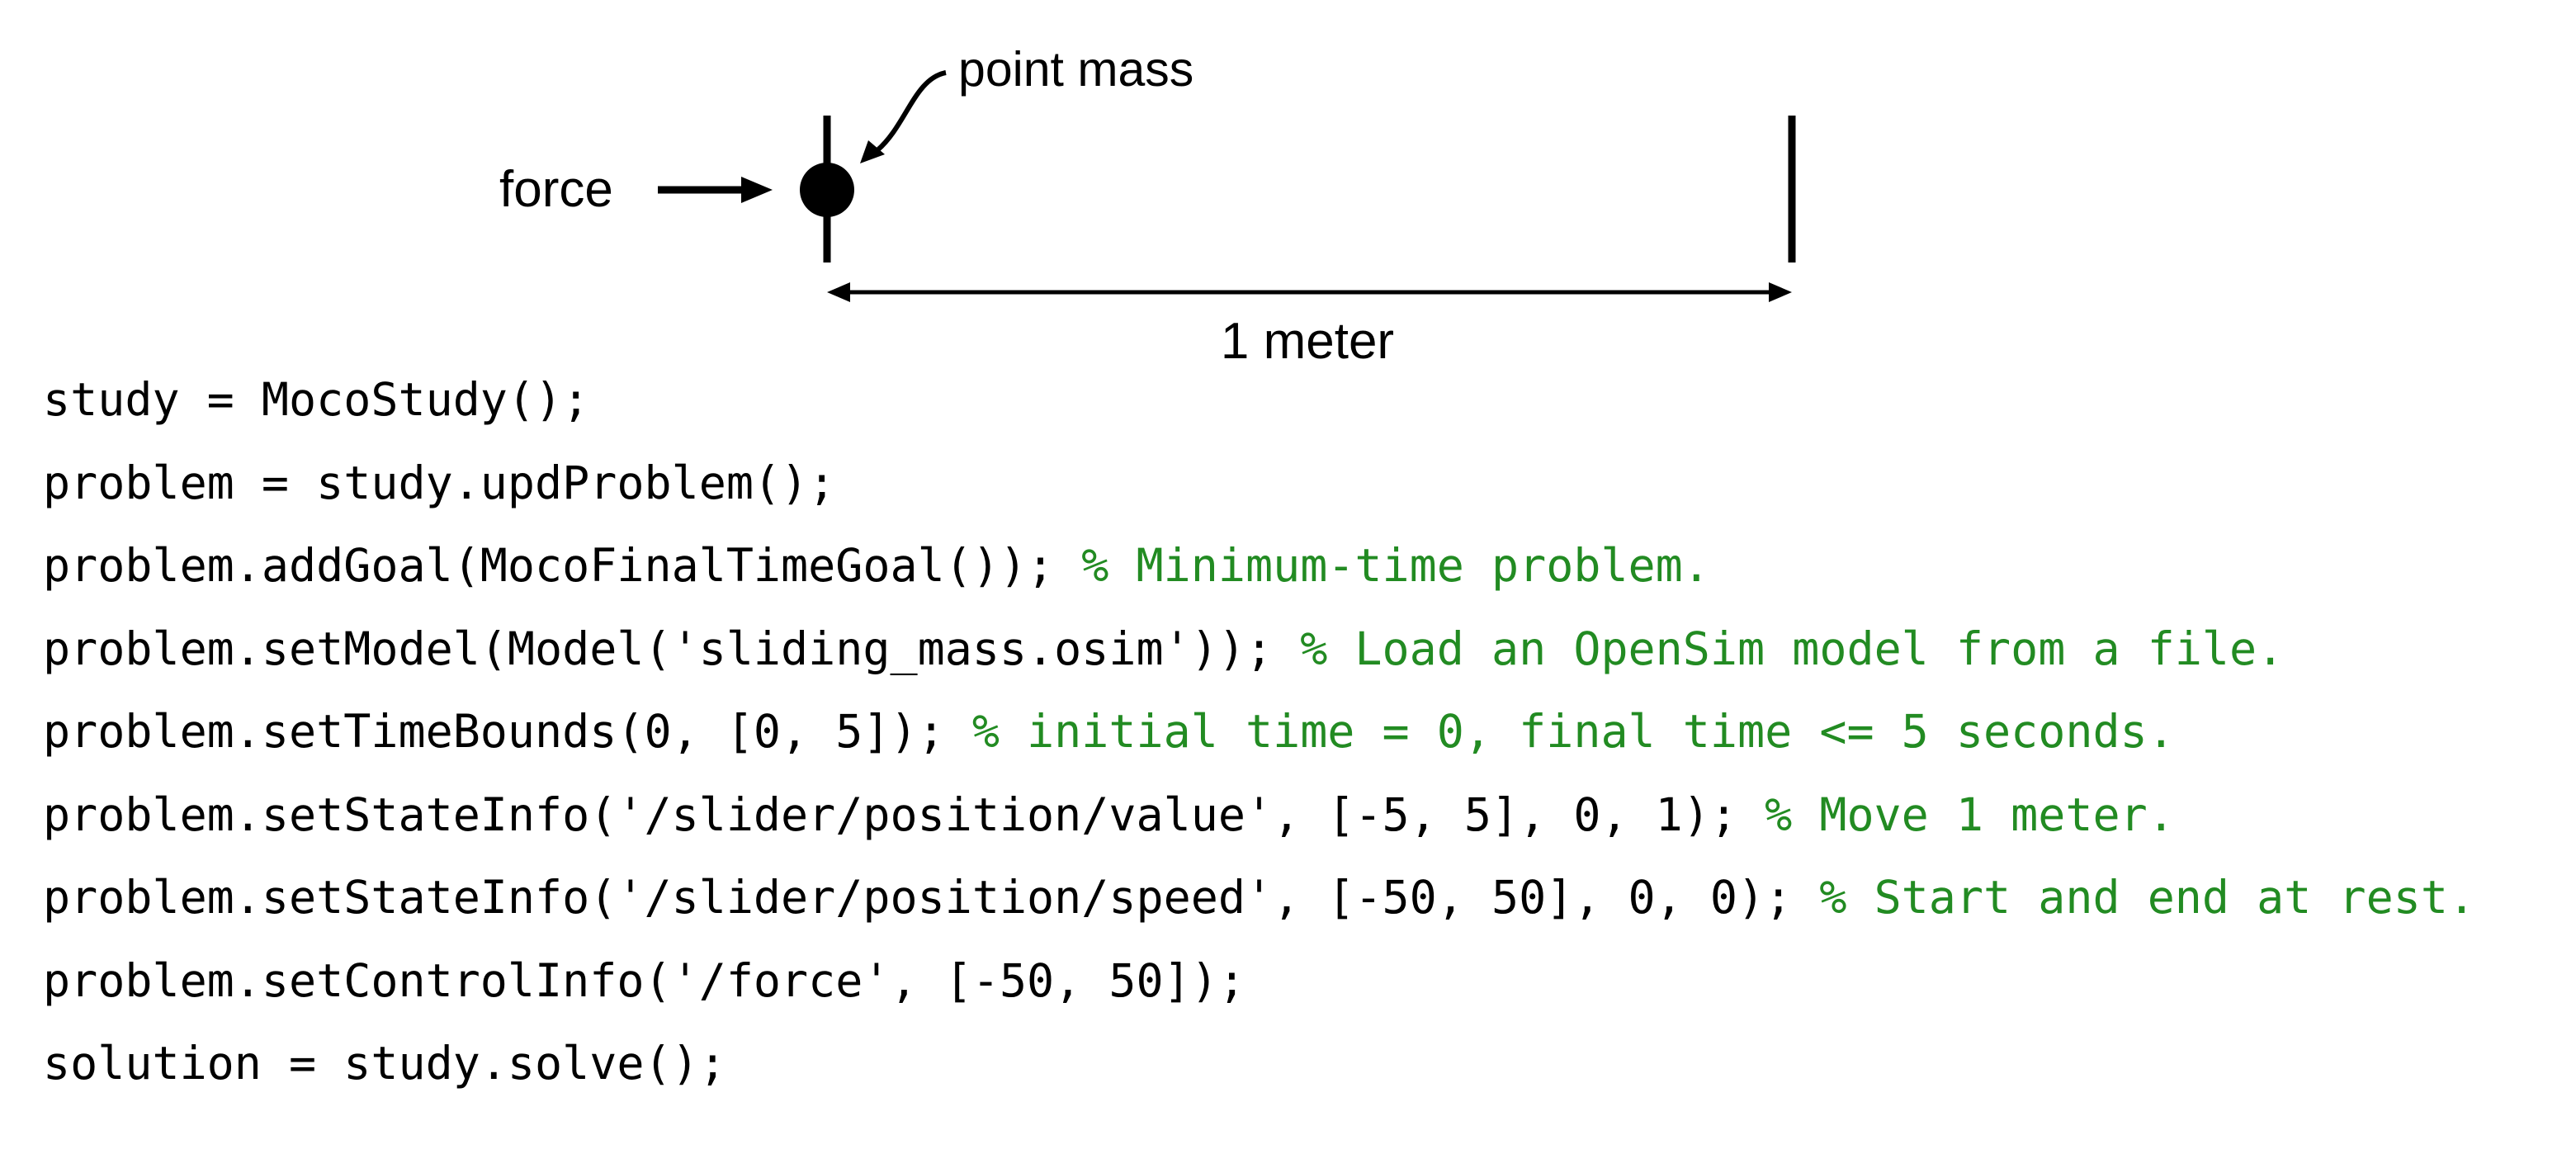 The width and height of the screenshot is (2576, 1154). Describe the element at coordinates (1259, 411) in the screenshot. I see `code-line: study = MocoStudy();` at that location.